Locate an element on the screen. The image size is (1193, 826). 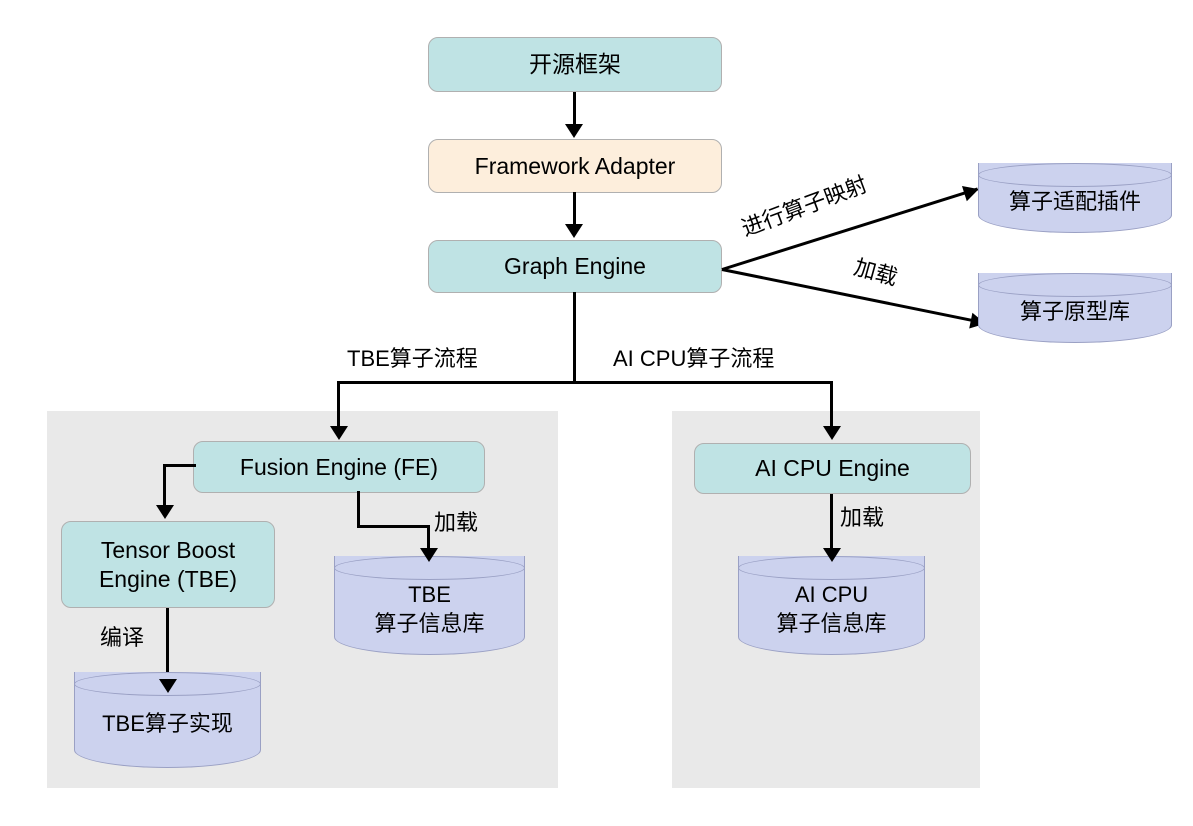
edge-label-tbe-flow: TBE算子流程 is located at coordinates (412, 358).